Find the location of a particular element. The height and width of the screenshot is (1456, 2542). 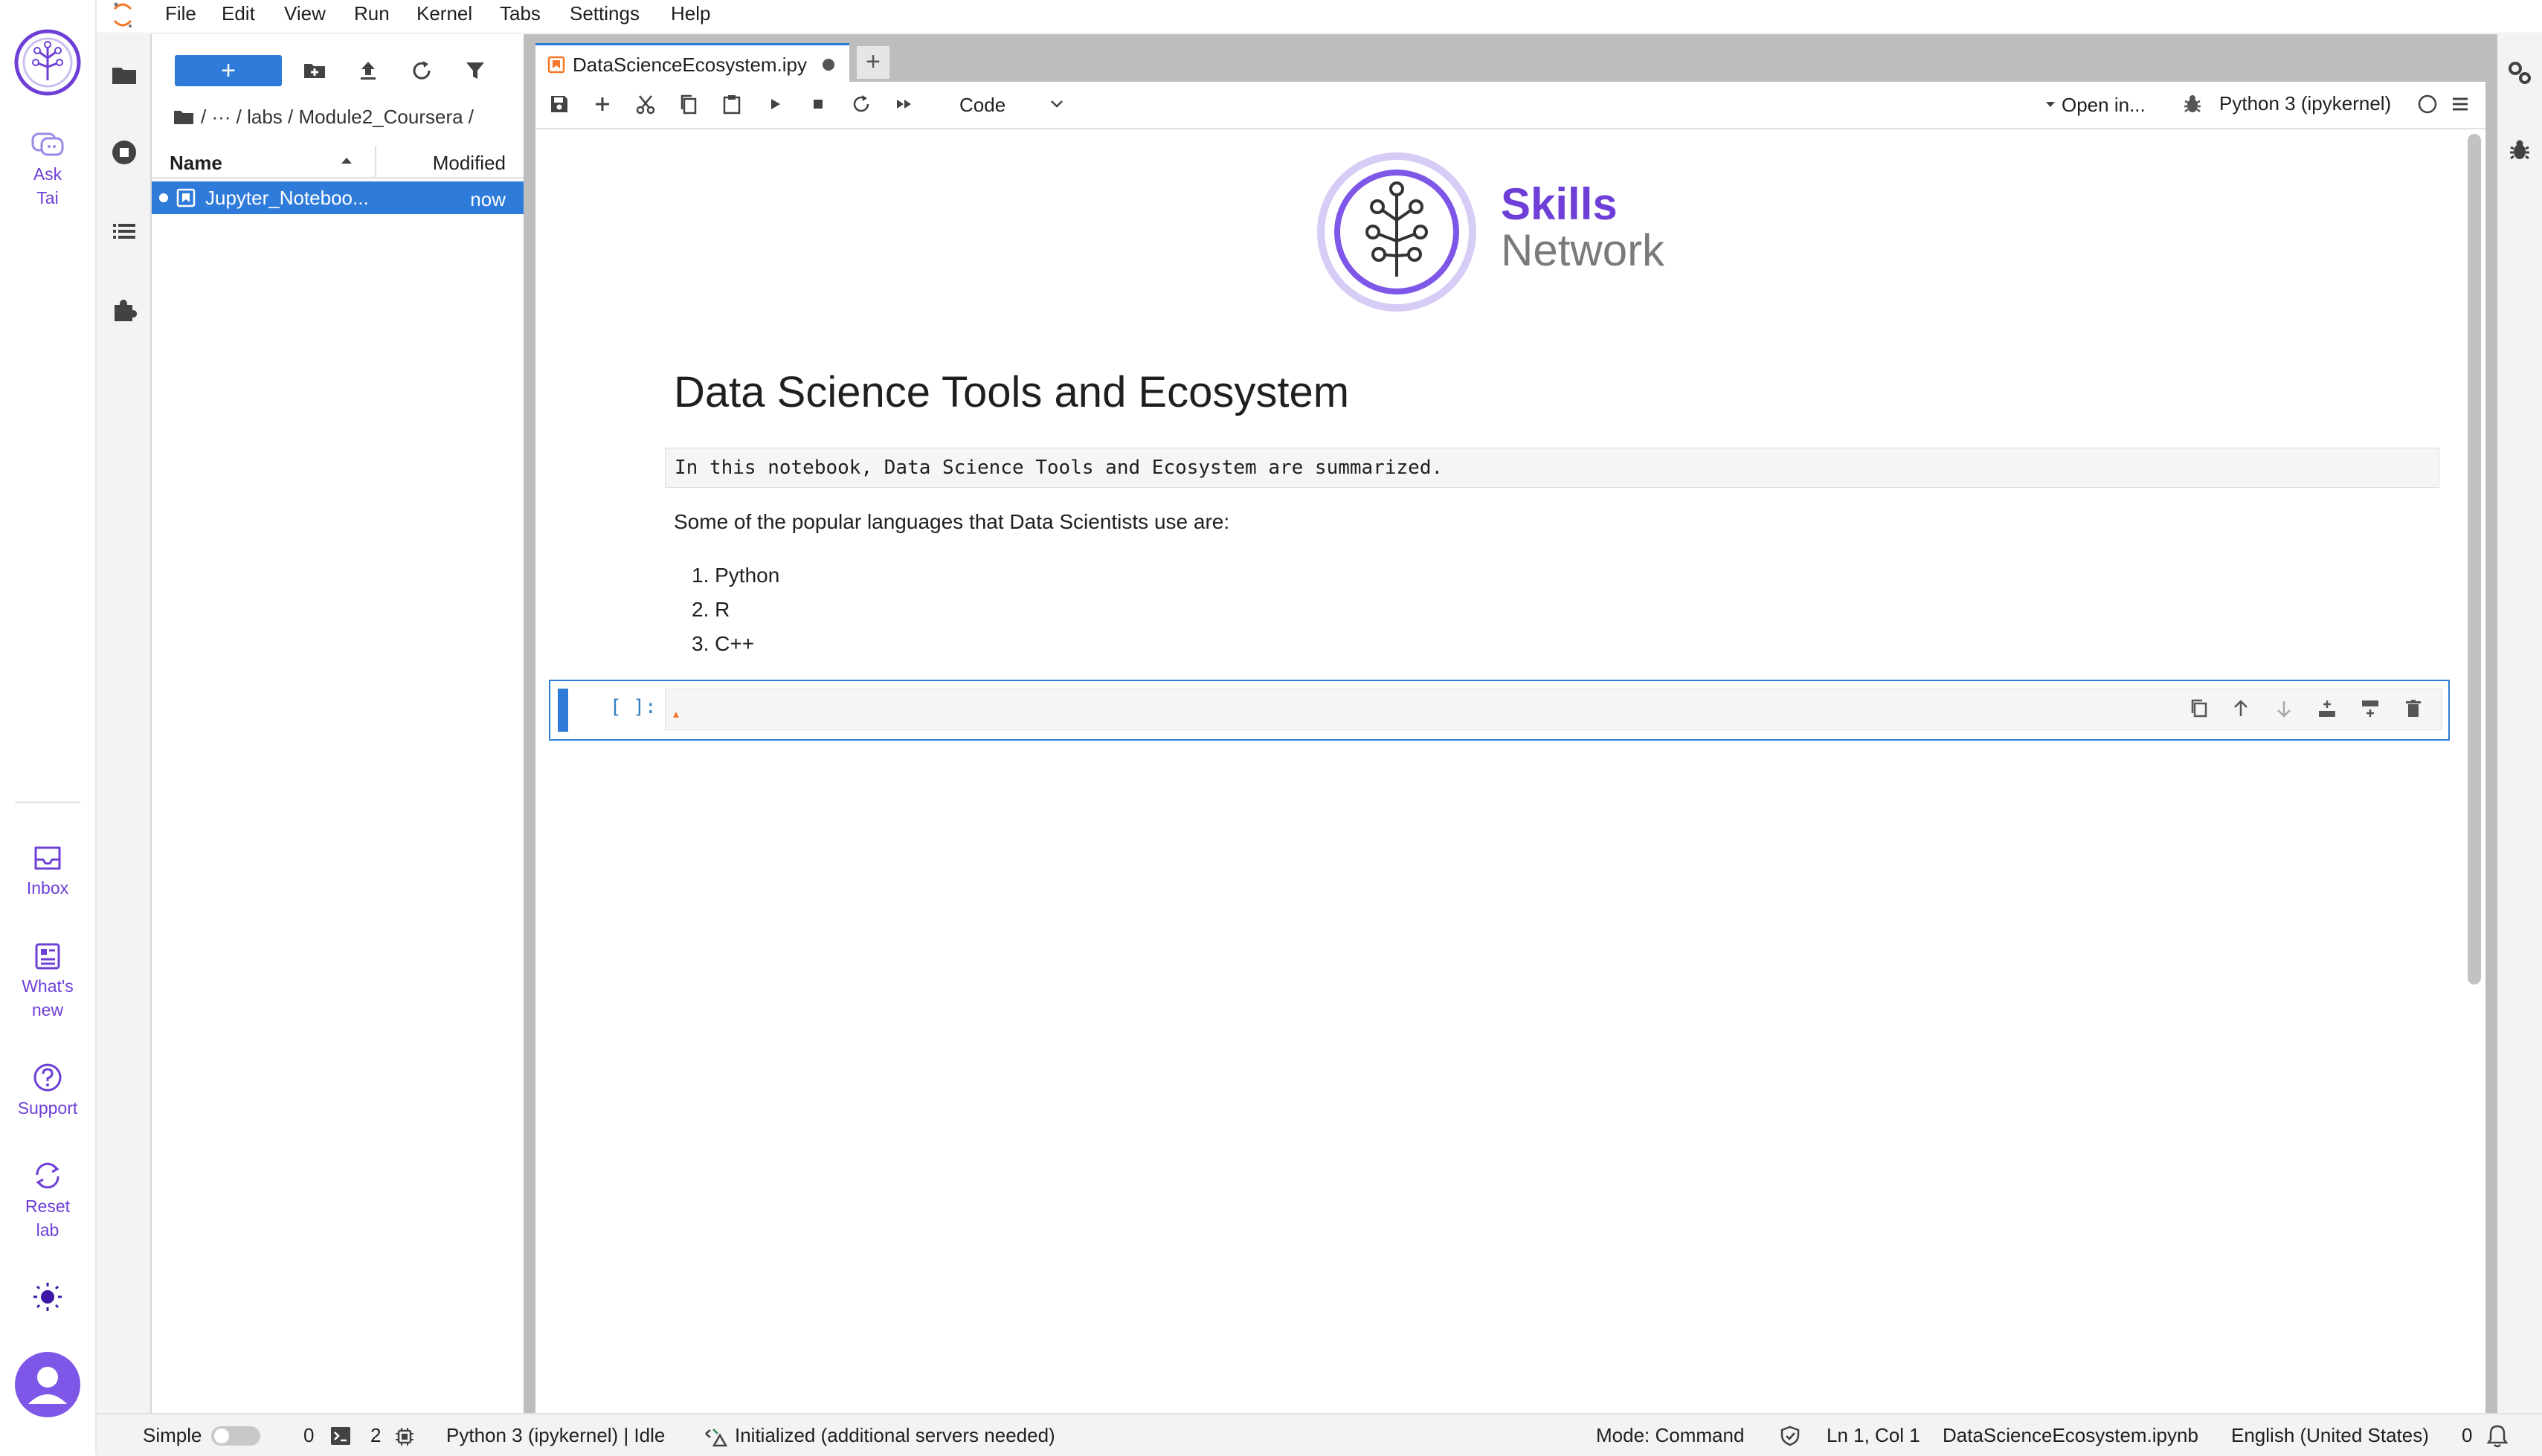

insert-cell-plus-icon is located at coordinates (602, 104).